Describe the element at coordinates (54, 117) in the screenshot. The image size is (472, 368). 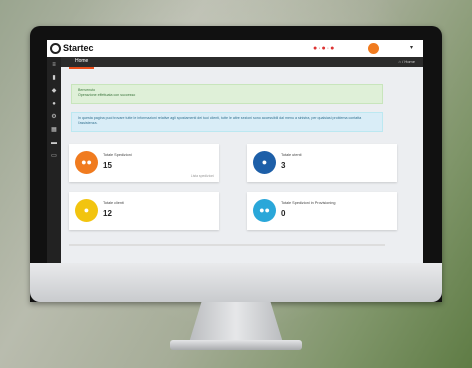
I see `settings-icon: ⚙` at that location.